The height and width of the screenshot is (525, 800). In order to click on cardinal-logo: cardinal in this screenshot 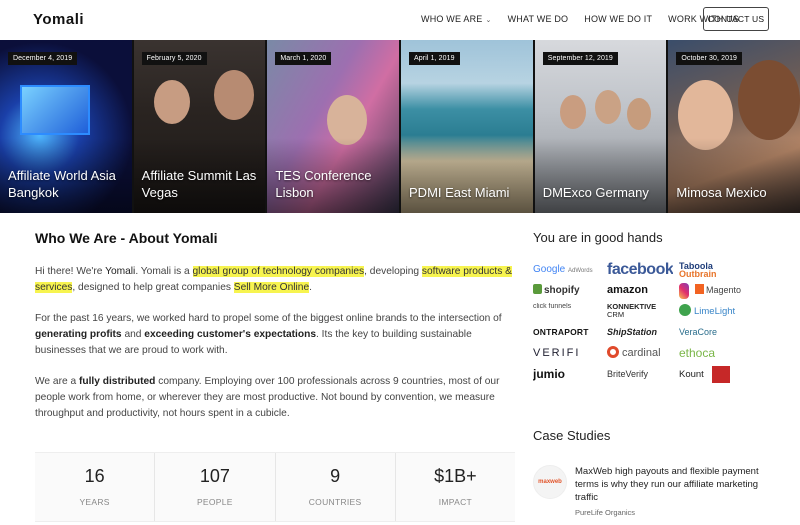, I will do `click(640, 353)`.